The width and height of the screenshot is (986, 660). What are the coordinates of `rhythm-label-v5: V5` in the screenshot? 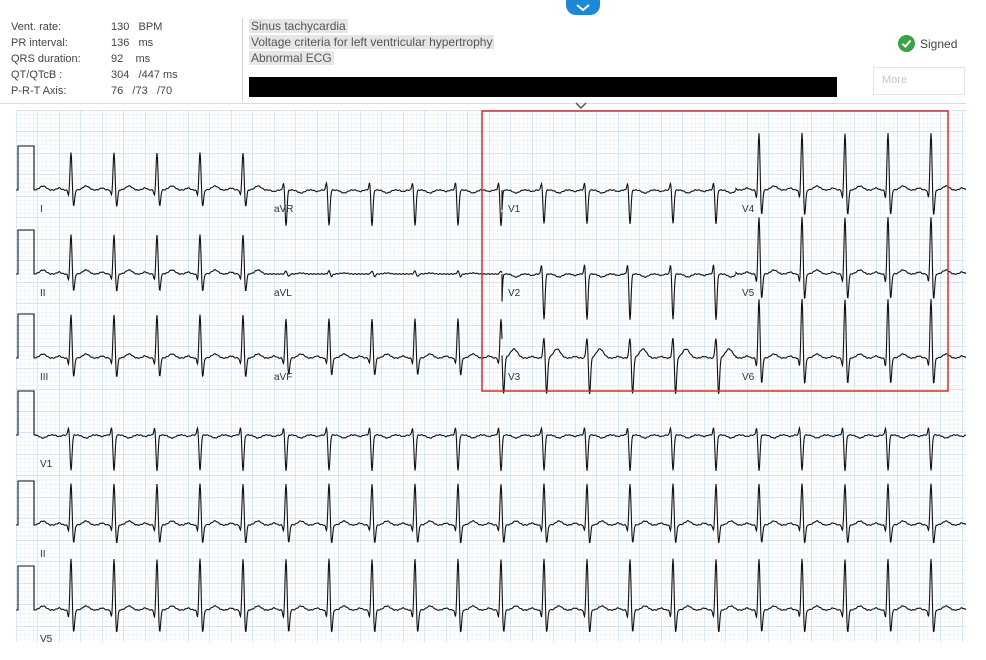 It's located at (46, 638).